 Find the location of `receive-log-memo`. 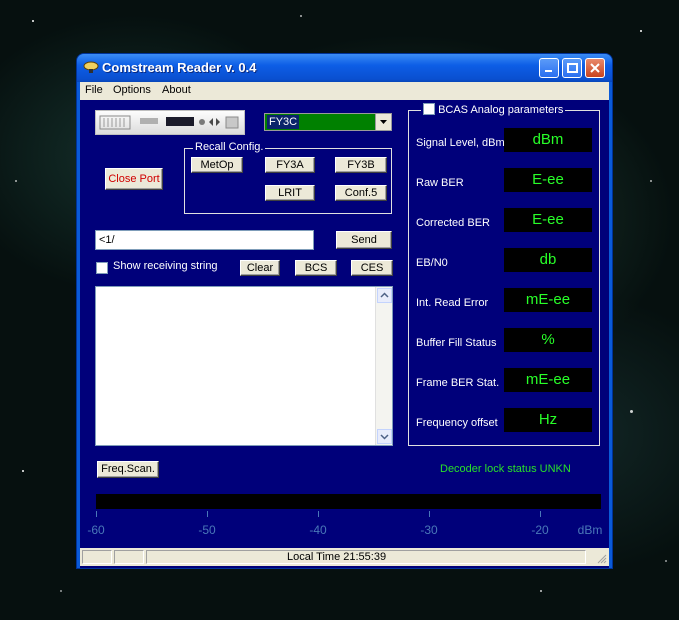

receive-log-memo is located at coordinates (244, 366).